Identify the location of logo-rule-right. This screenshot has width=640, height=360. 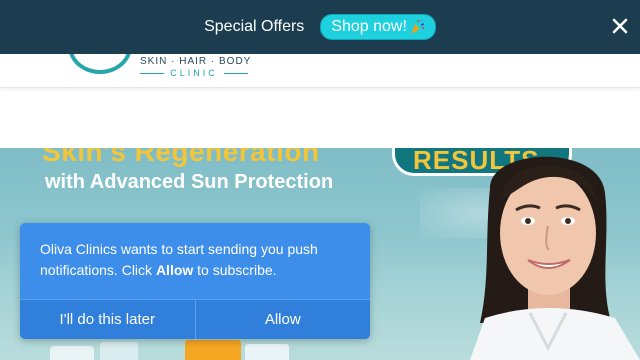
(236, 73).